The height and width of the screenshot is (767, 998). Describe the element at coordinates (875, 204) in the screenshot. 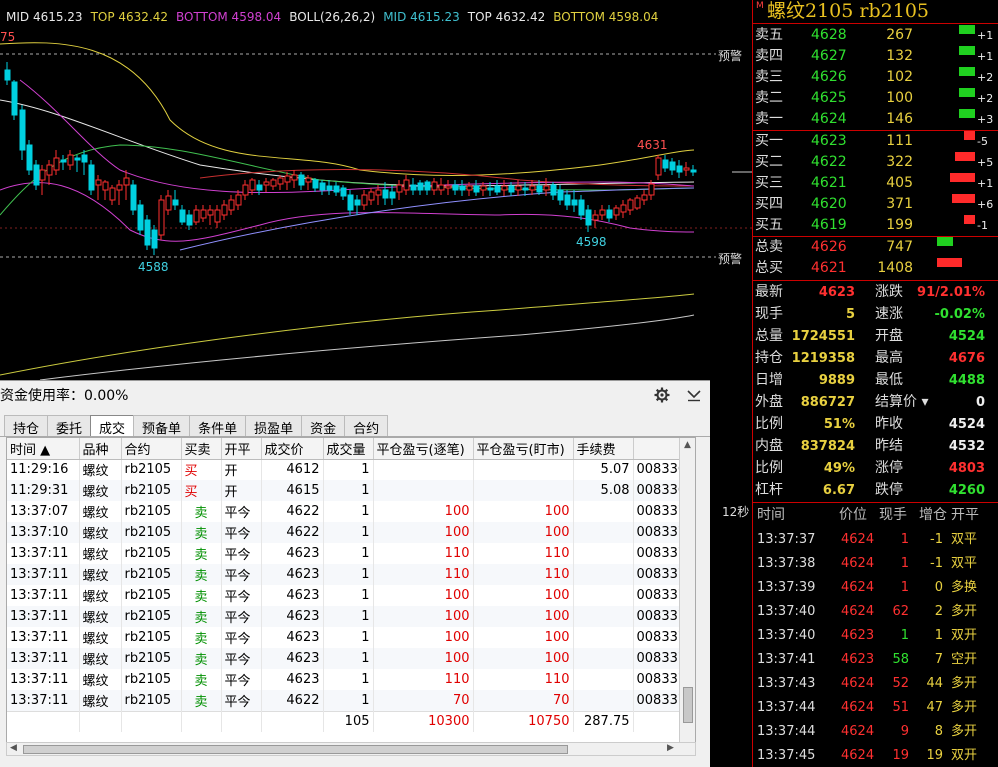

I see `bid-level-row: 买四 4620 371 +6` at that location.